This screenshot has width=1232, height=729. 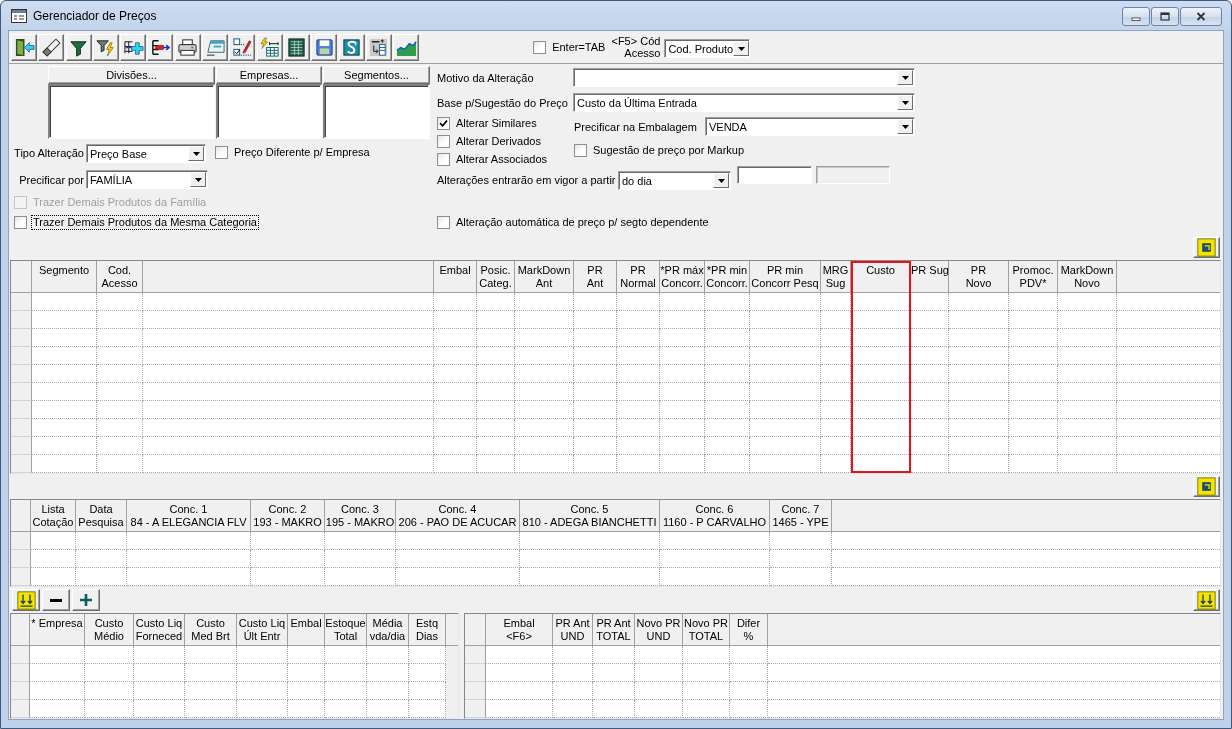 What do you see at coordinates (120, 202) in the screenshot?
I see `checkbox-label: Trazer Demais Produtos da Família` at bounding box center [120, 202].